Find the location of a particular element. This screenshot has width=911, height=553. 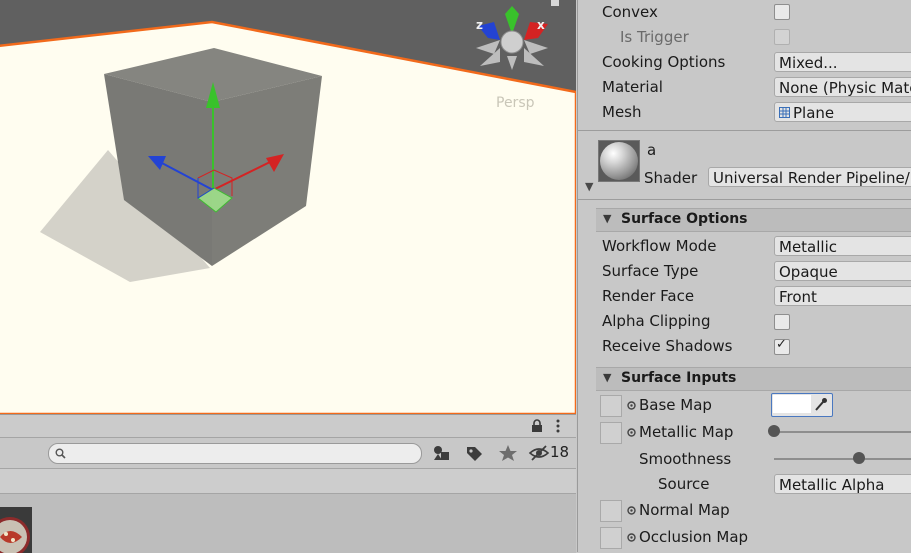

alpha-clipping-label: Alpha Clipping is located at coordinates (656, 321).